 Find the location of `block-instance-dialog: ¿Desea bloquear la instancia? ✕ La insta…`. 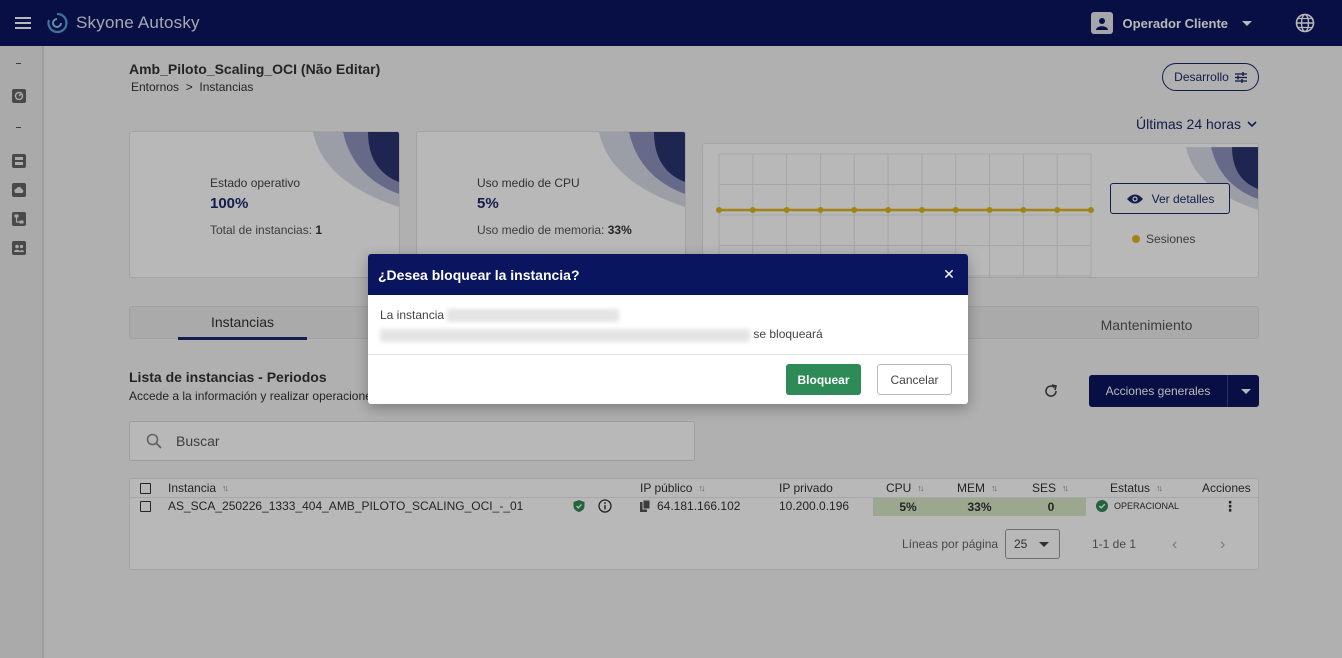

block-instance-dialog: ¿Desea bloquear la instancia? ✕ La insta… is located at coordinates (668, 329).